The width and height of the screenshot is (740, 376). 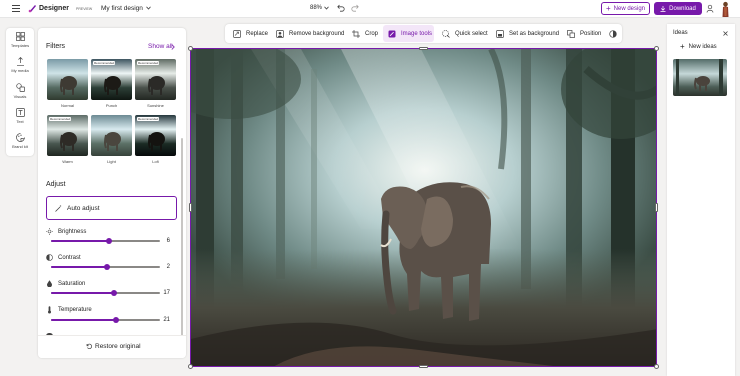 I want to click on rail-item-my-media: My media, so click(x=20, y=69).